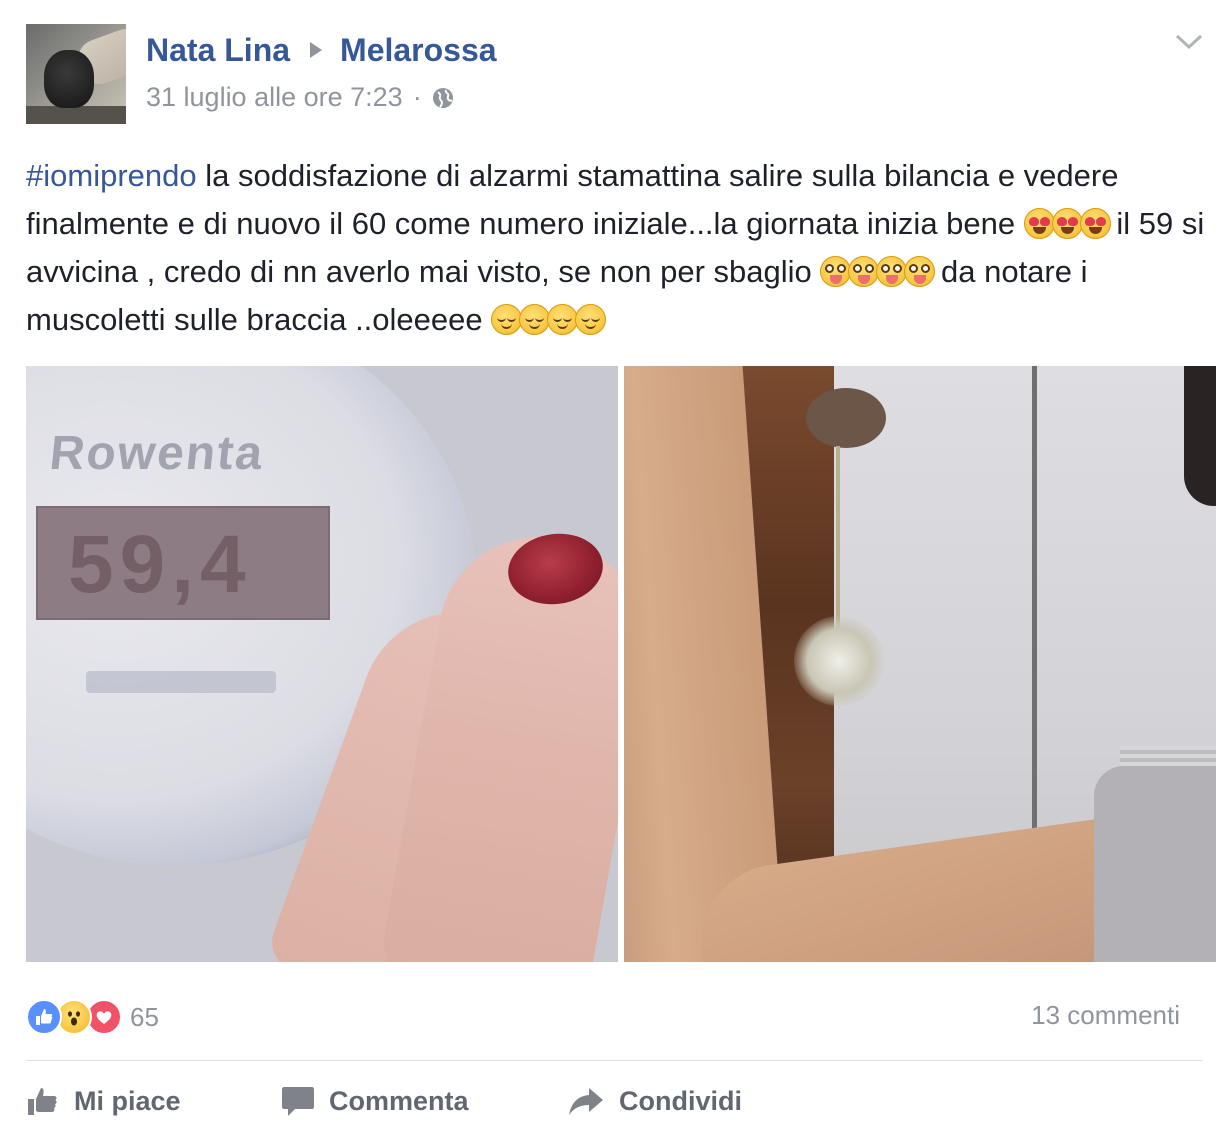 The height and width of the screenshot is (1132, 1224). I want to click on post-meta: 31 luglio alle ore 7:23 ·, so click(300, 97).